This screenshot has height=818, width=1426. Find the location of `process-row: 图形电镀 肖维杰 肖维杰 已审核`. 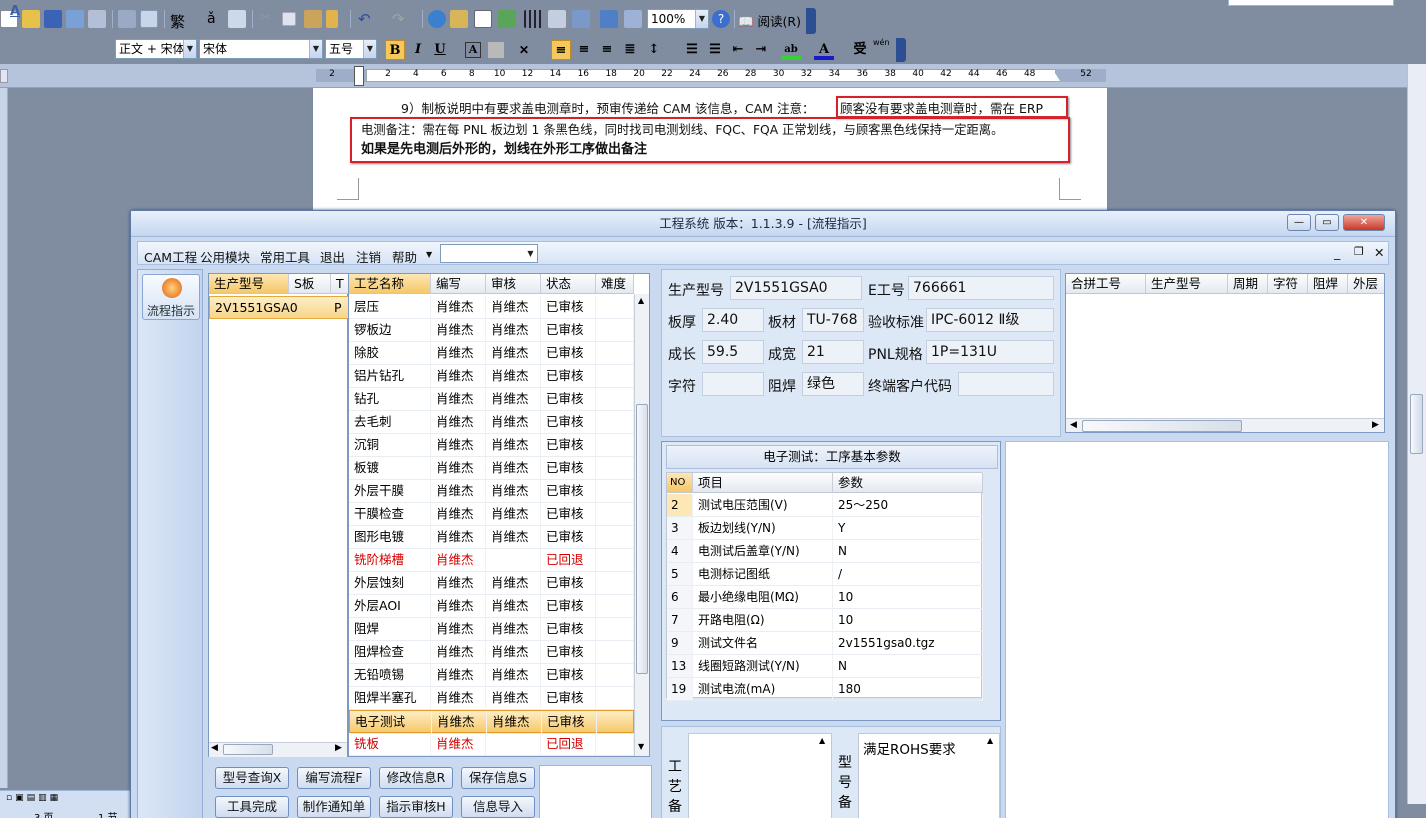

process-row: 图形电镀 肖维杰 肖维杰 已审核 is located at coordinates (491, 537).